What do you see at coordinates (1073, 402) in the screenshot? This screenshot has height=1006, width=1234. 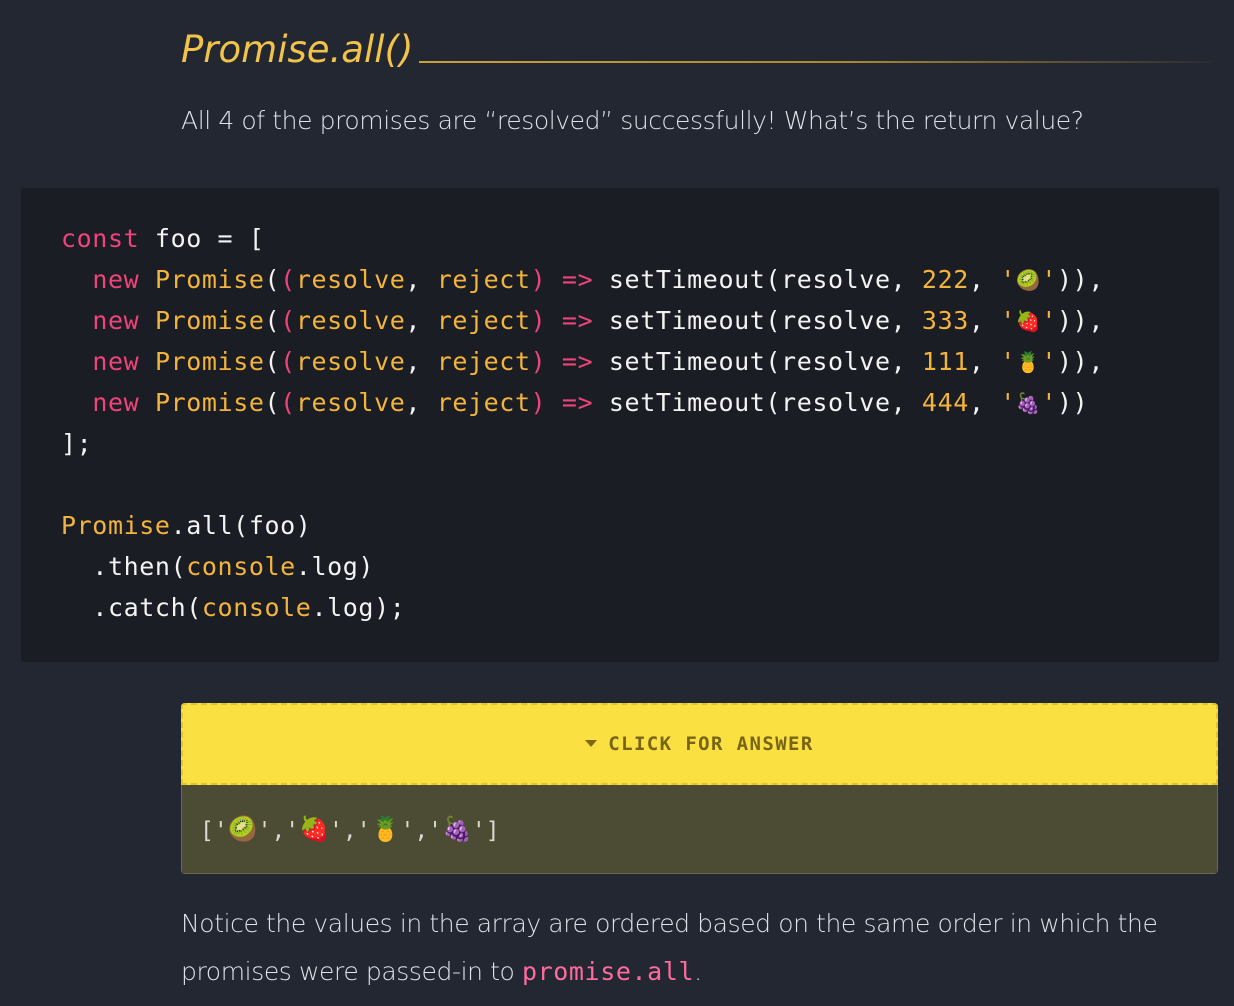 I see `code-token: ))` at bounding box center [1073, 402].